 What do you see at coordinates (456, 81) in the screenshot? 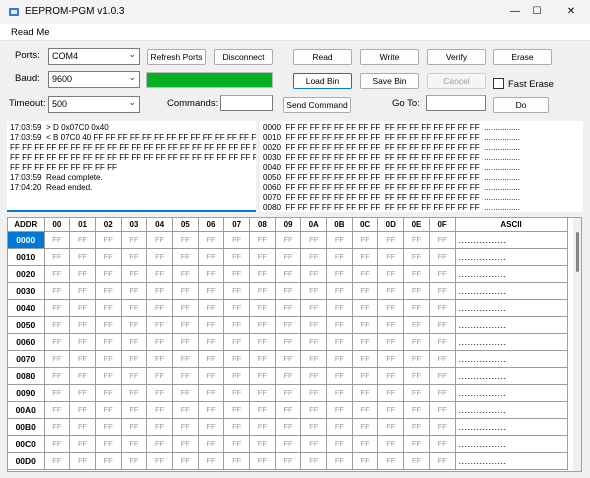
I see `cancel-button: Cancel` at bounding box center [456, 81].